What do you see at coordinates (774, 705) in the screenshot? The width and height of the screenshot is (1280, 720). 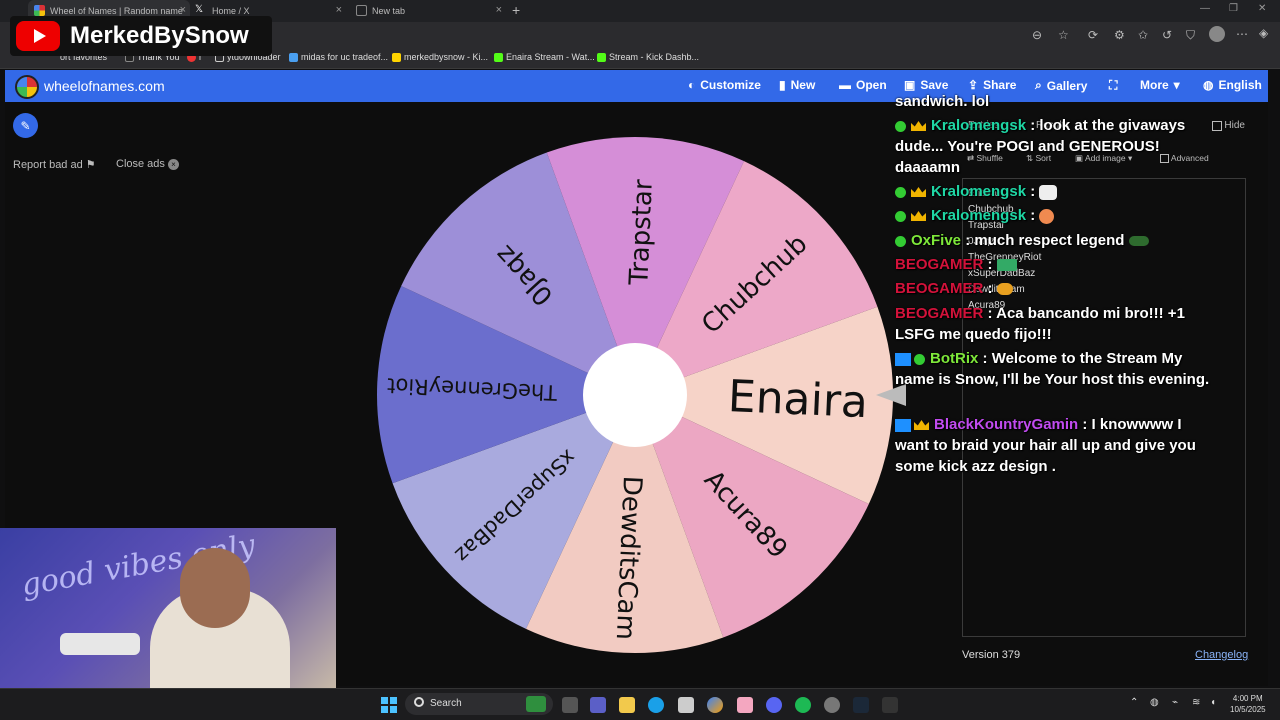 I see `discord-icon` at bounding box center [774, 705].